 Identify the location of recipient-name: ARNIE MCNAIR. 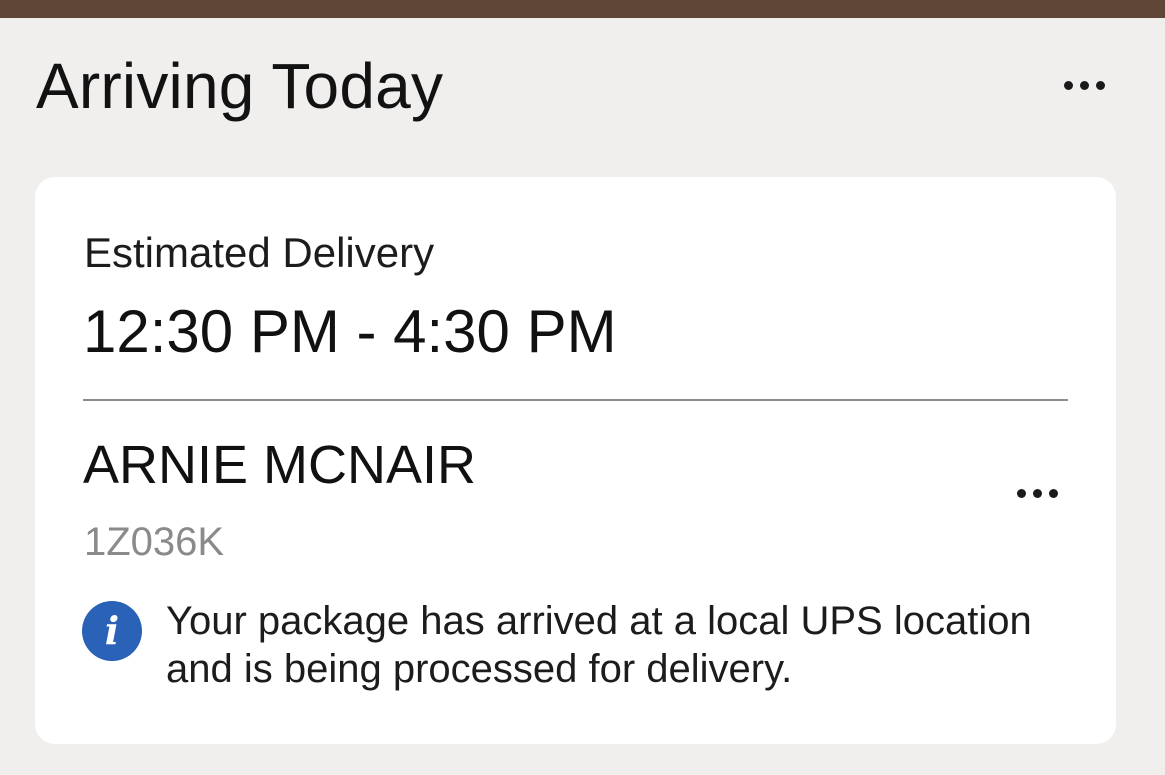
(280, 465).